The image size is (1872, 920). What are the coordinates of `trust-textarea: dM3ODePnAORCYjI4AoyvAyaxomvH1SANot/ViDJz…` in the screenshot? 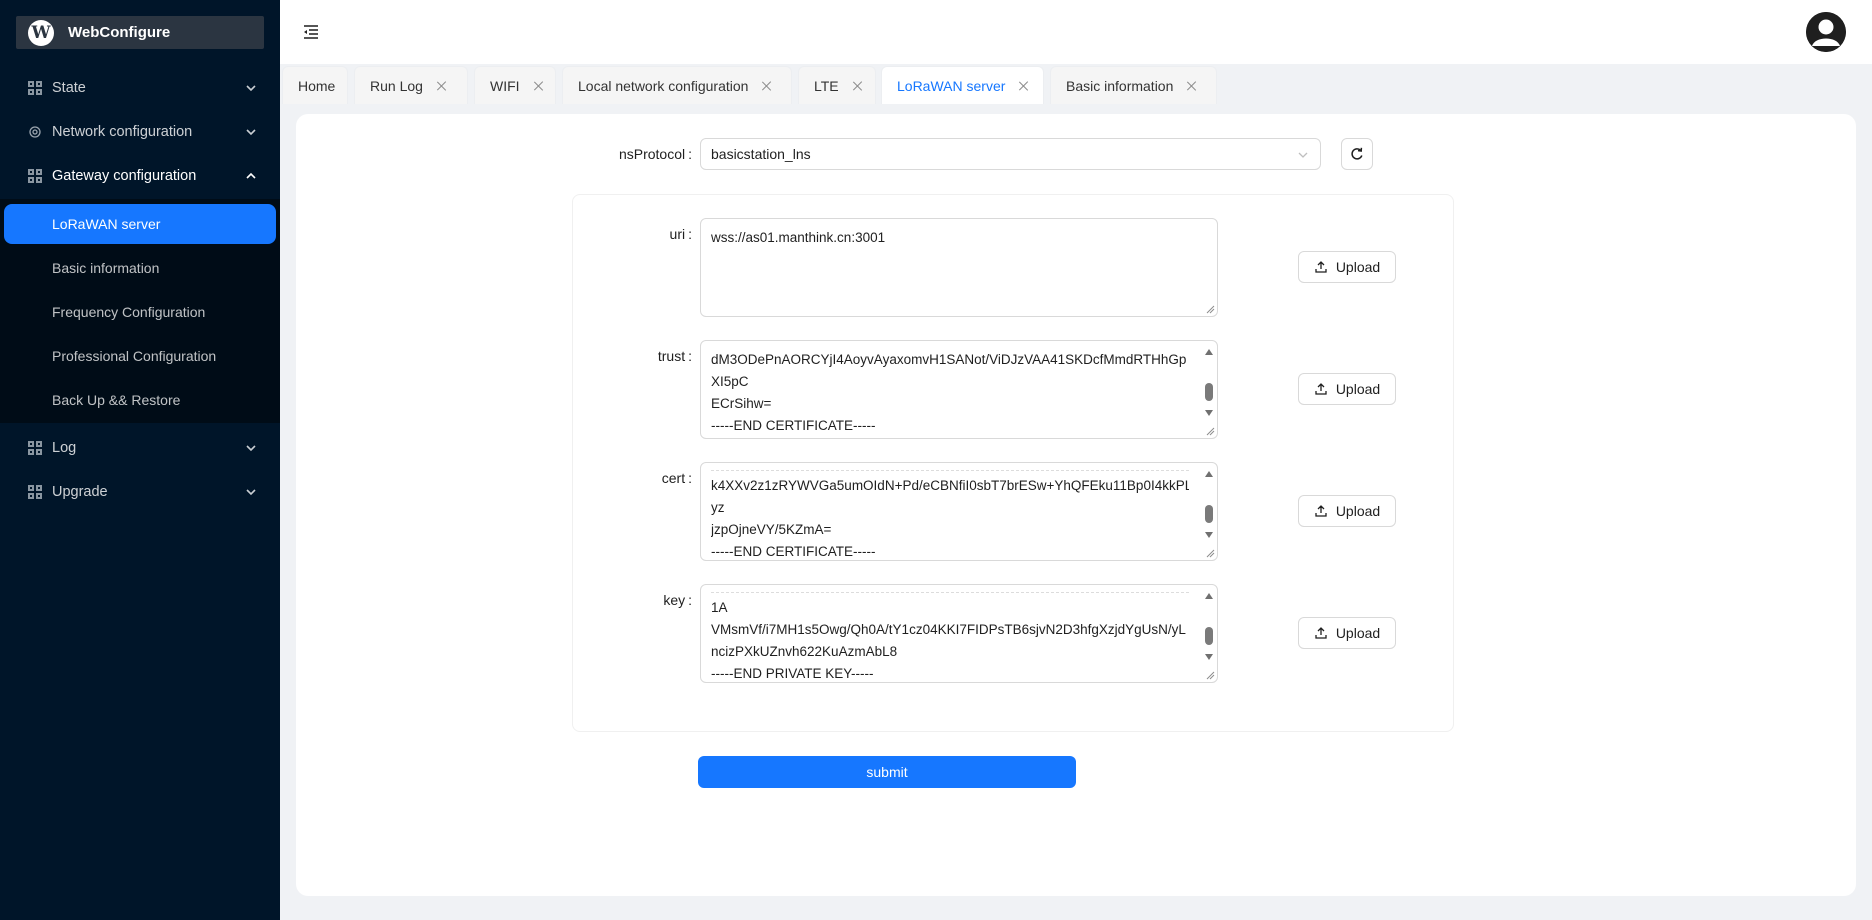 It's located at (959, 389).